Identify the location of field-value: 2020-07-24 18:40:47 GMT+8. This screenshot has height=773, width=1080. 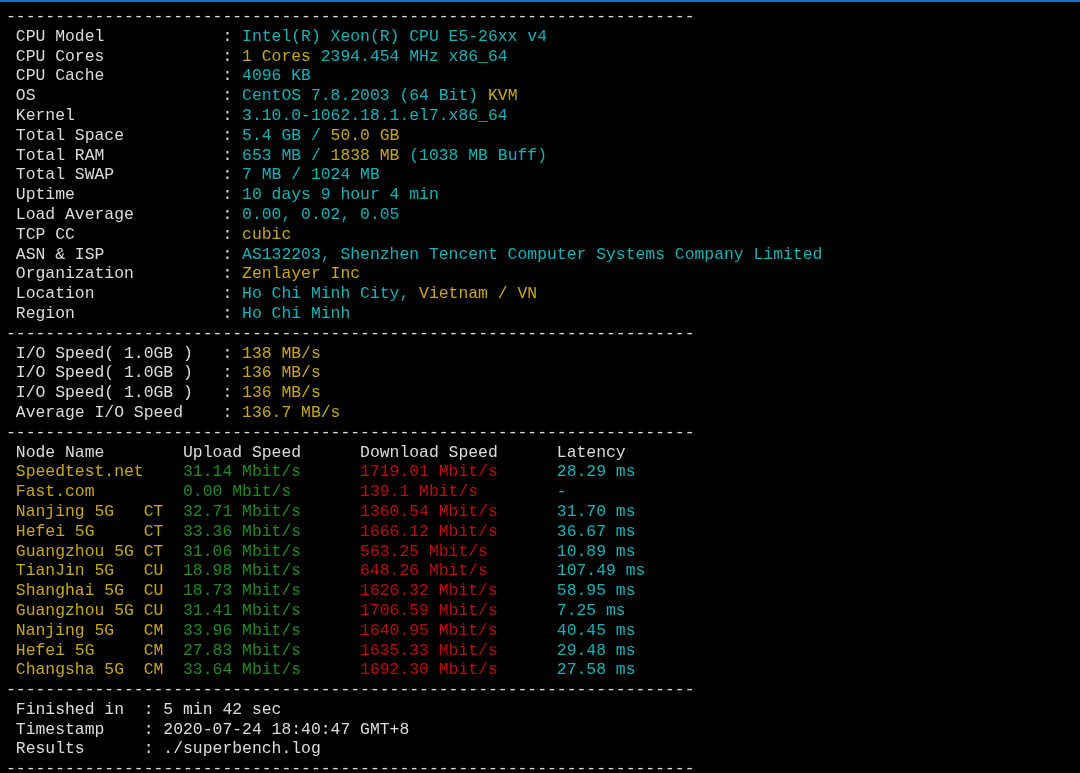
(286, 729).